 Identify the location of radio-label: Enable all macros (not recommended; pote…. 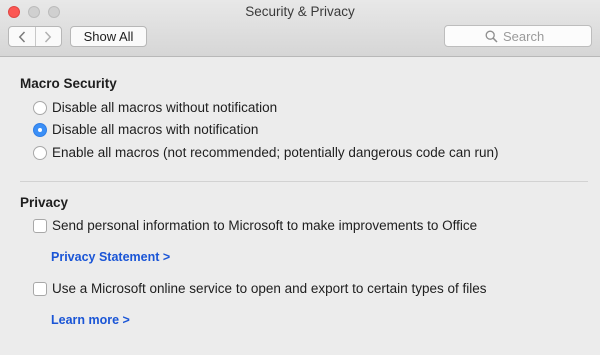
(275, 152).